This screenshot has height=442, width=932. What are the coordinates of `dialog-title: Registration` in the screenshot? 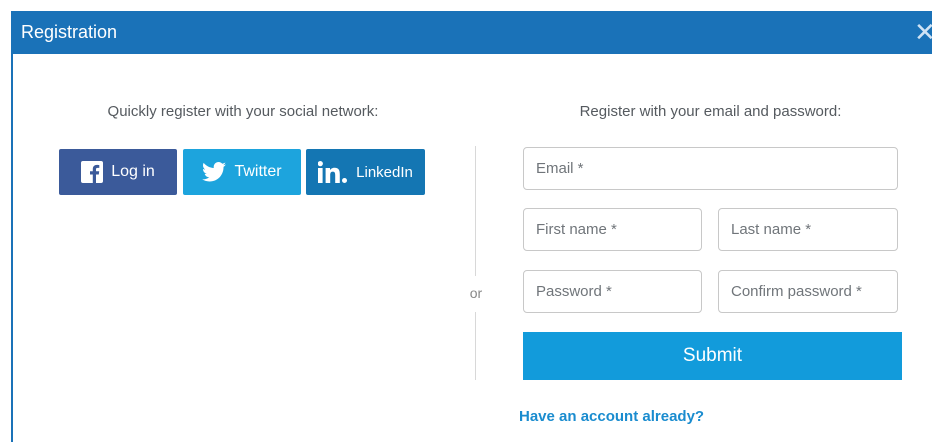 It's located at (69, 32).